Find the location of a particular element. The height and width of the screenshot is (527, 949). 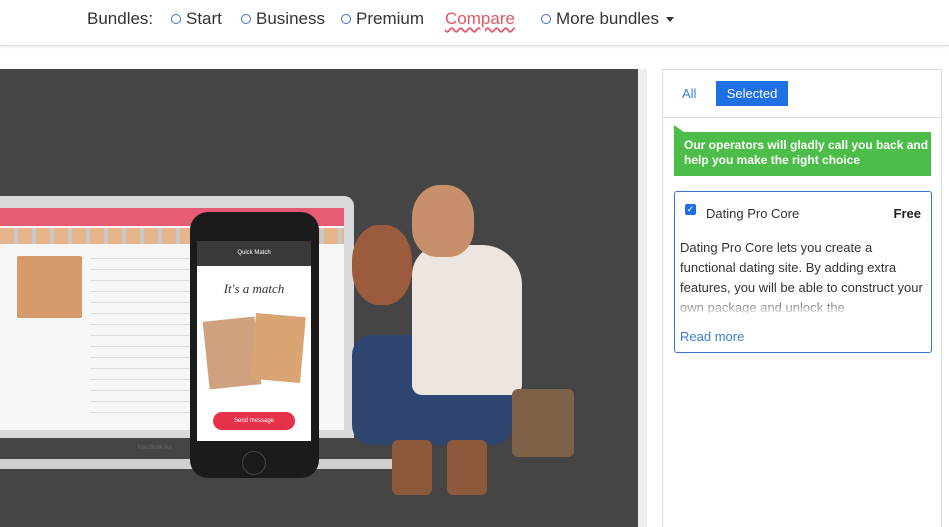

send-message-button: Send message is located at coordinates (254, 421).